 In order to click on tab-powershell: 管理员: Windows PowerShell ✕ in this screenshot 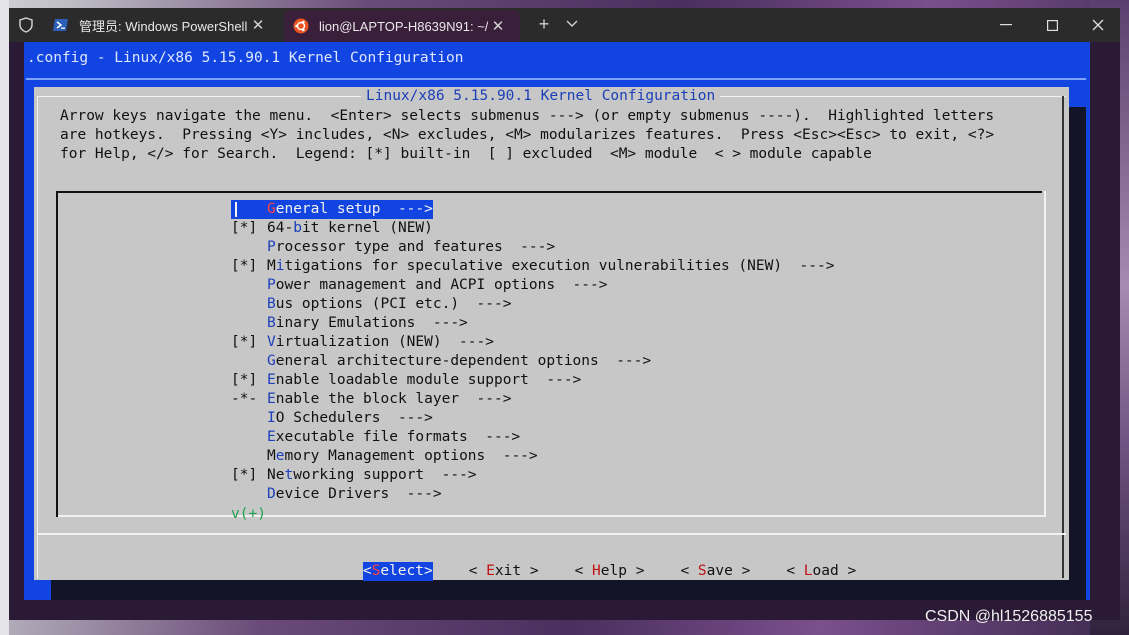, I will do `click(162, 25)`.